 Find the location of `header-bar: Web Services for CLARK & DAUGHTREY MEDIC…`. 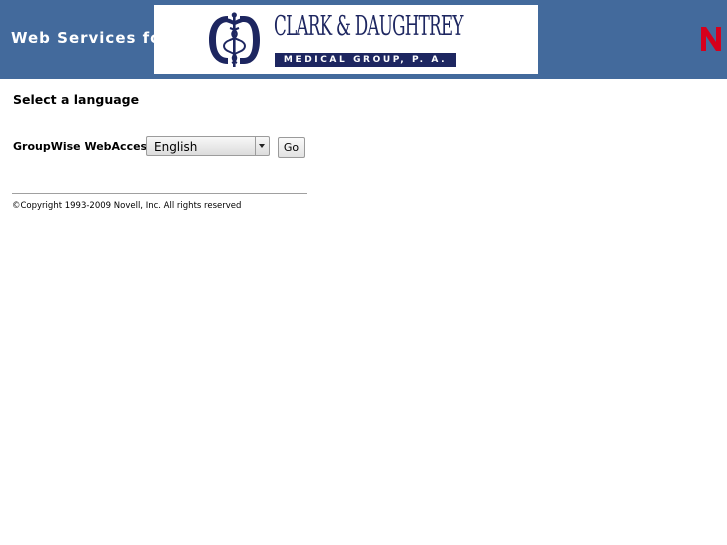

header-bar: Web Services for CLARK & DAUGHTREY MEDIC… is located at coordinates (363, 39).